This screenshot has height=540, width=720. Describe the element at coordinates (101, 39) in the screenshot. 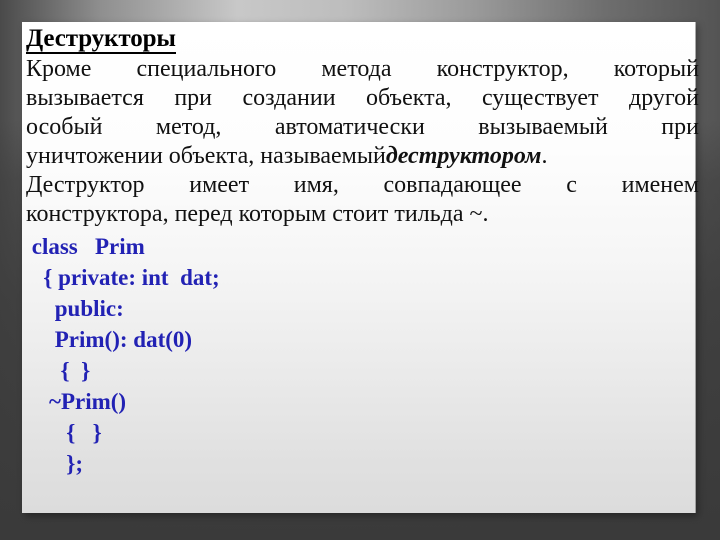

I see `page-title-text: Деструкторы` at that location.